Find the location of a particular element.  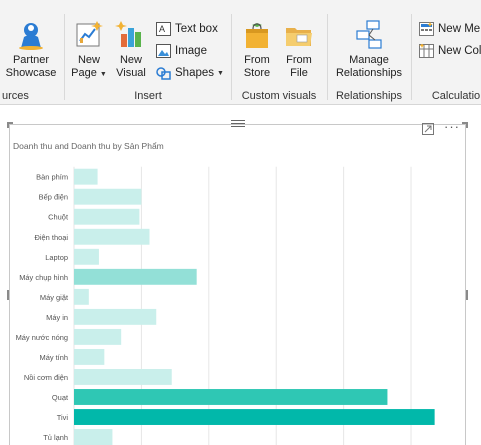

category-label: Bếp điện is located at coordinates (53, 197).